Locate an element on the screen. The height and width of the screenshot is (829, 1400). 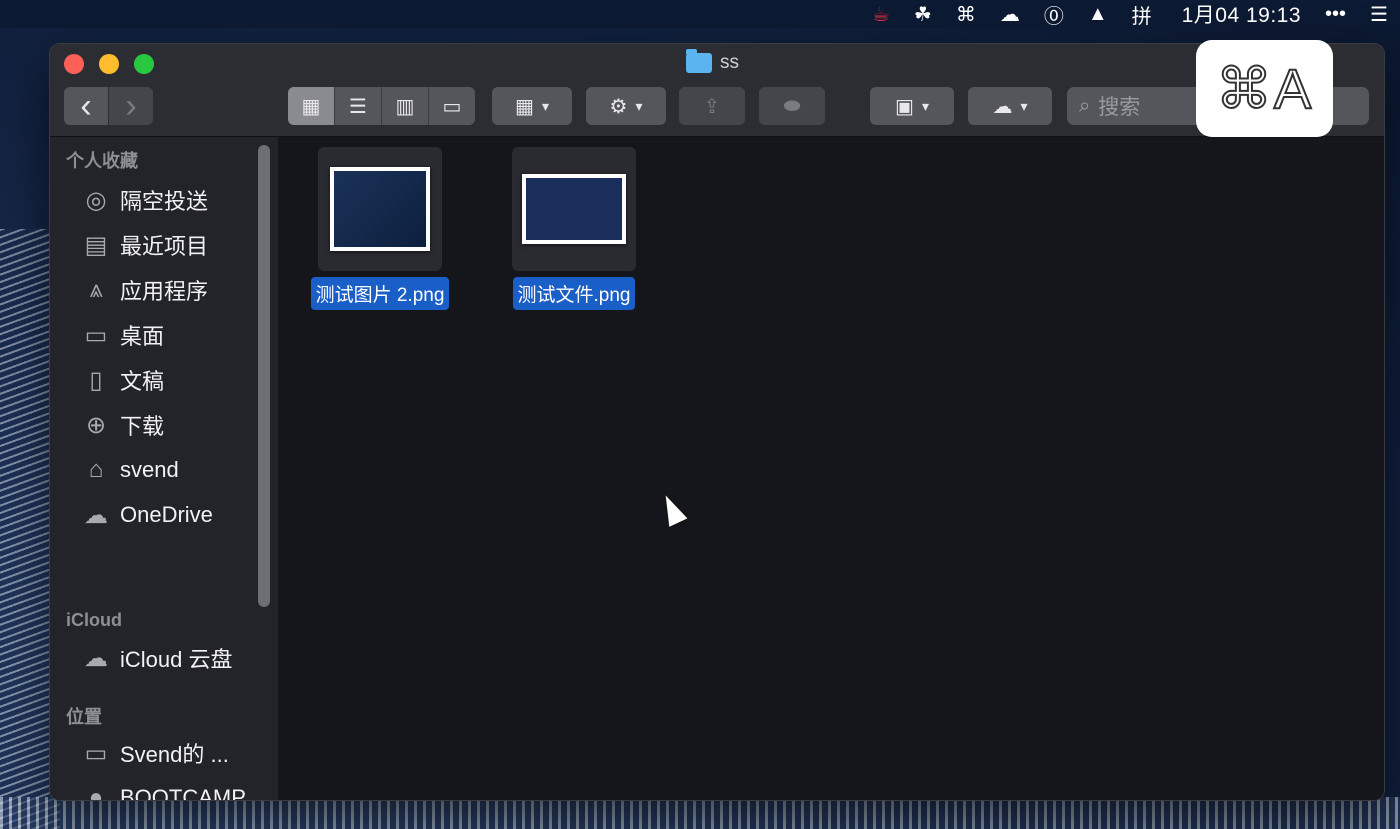
cloud-button: ☁ ▾ is located at coordinates (1010, 106).